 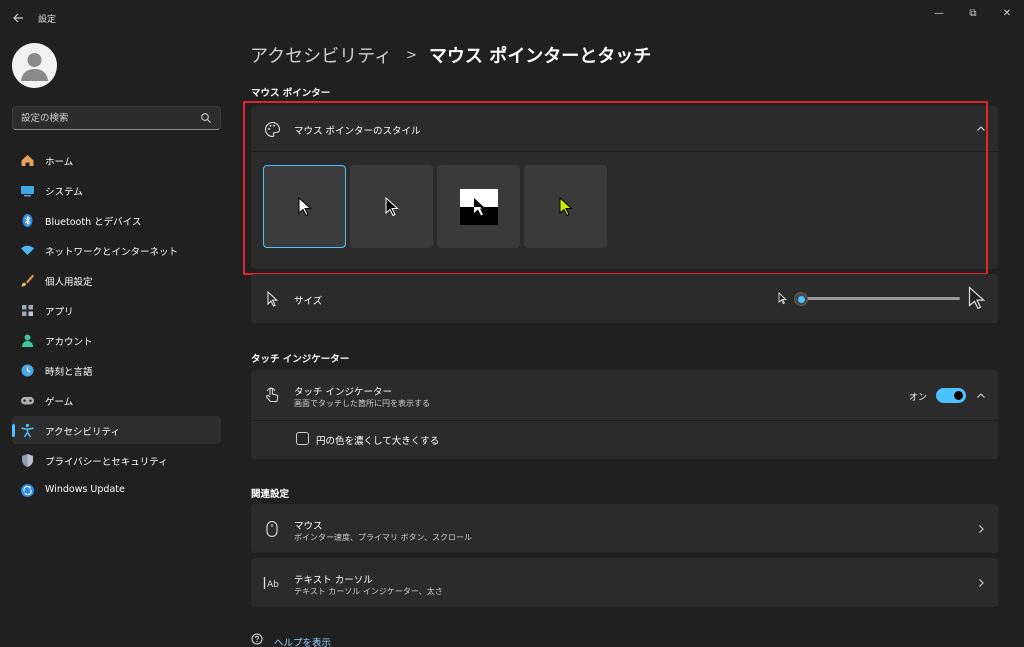 I want to click on bluetooth-icon, so click(x=27, y=220).